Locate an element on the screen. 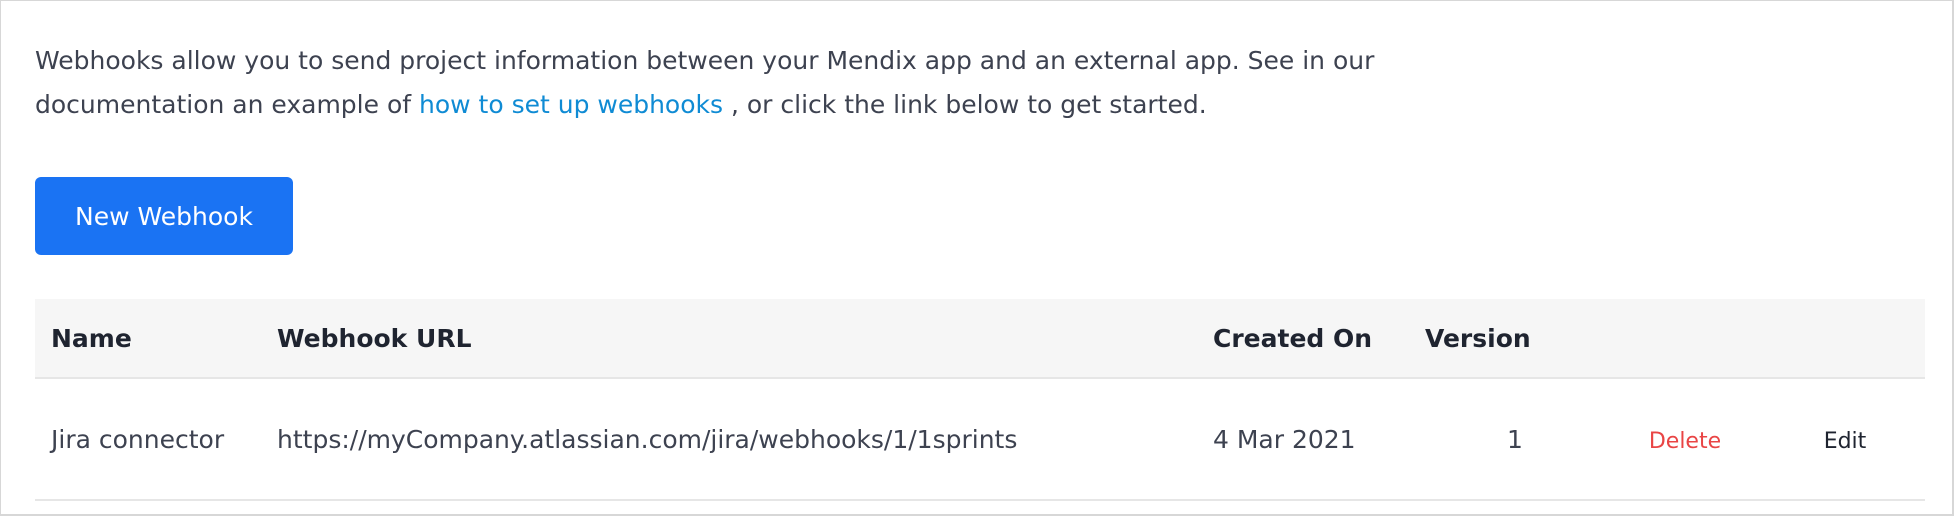 Image resolution: width=1954 pixels, height=516 pixels. edit-webhook-link: Edit is located at coordinates (1845, 441).